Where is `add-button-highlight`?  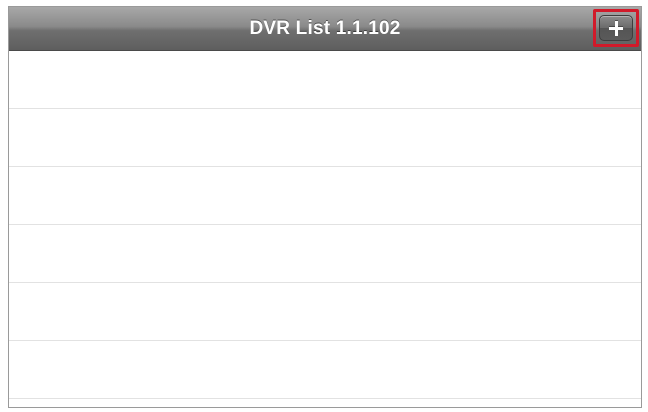
add-button-highlight is located at coordinates (616, 28).